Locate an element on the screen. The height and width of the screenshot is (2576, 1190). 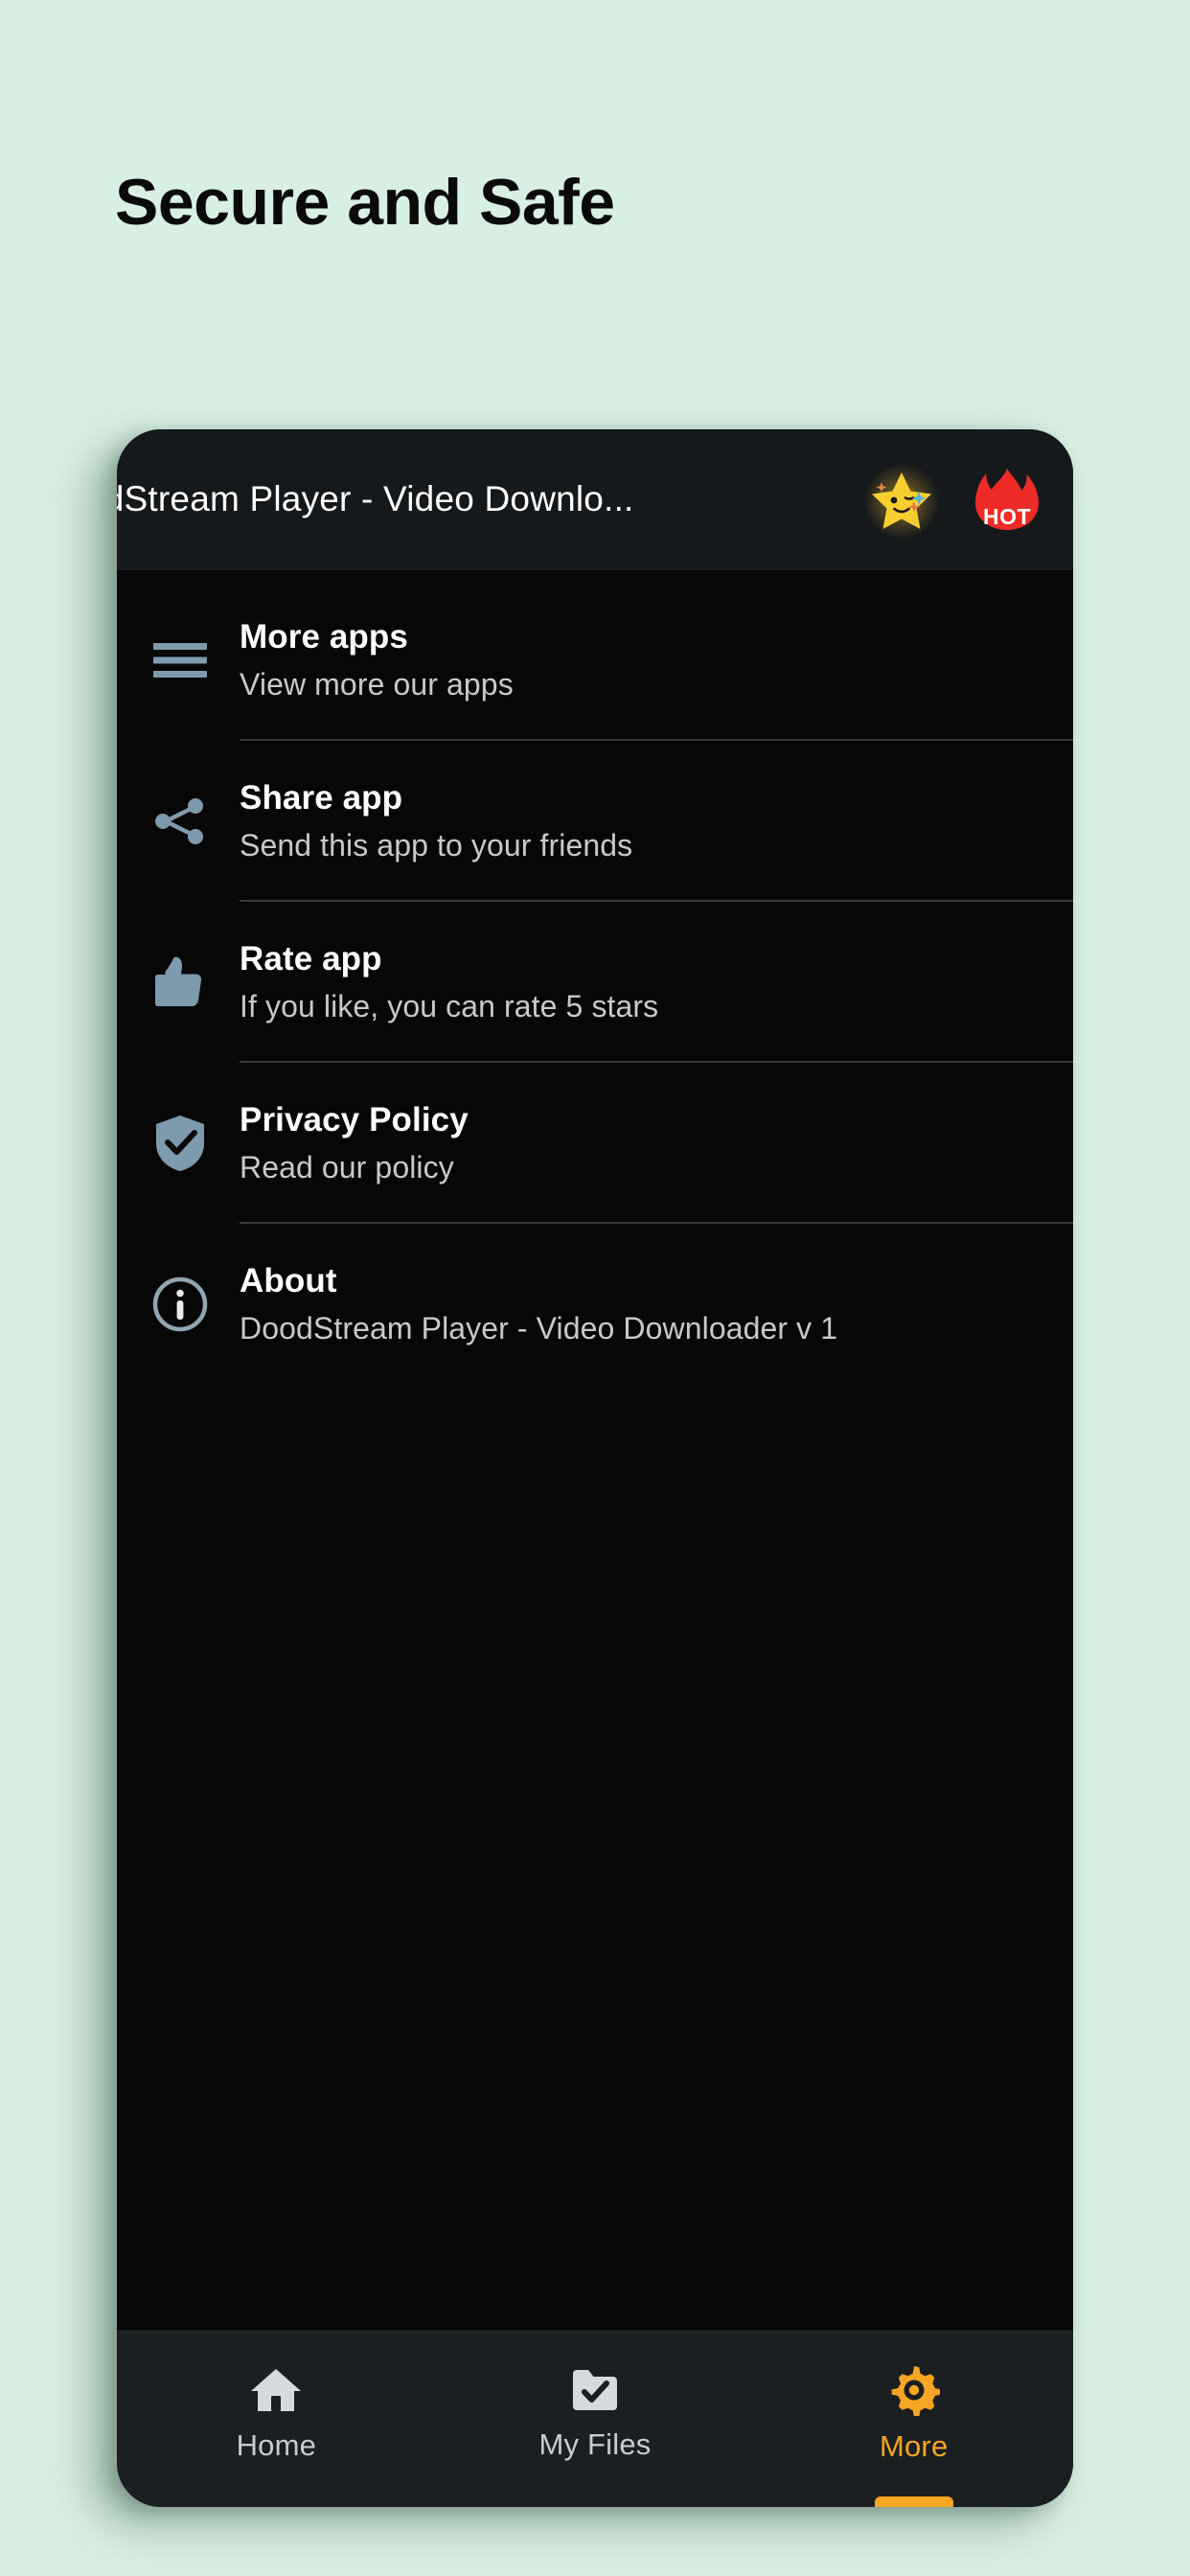
nav-item-more: More is located at coordinates (914, 2418).